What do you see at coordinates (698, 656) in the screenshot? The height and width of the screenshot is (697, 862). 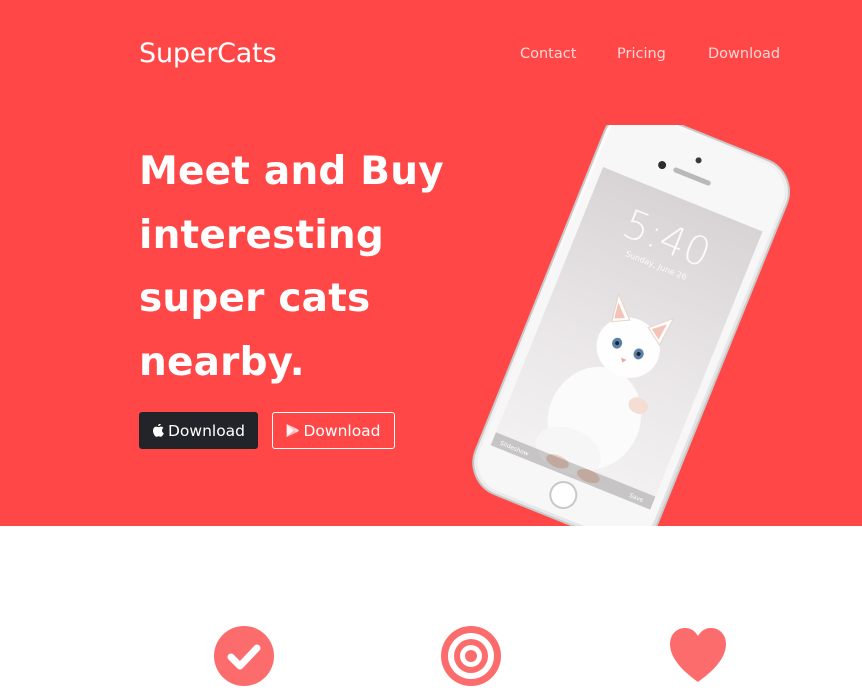 I see `heart-icon` at bounding box center [698, 656].